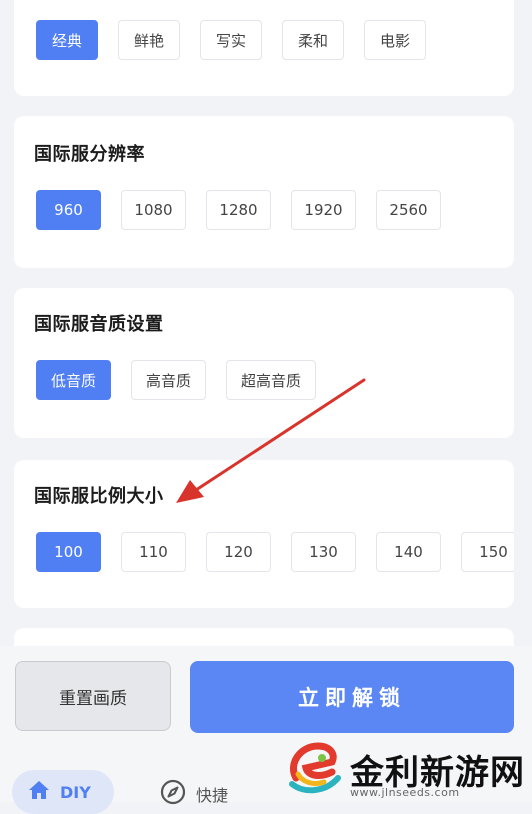 This screenshot has height=814, width=532. What do you see at coordinates (323, 210) in the screenshot?
I see `resolution-option-1920: 1920` at bounding box center [323, 210].